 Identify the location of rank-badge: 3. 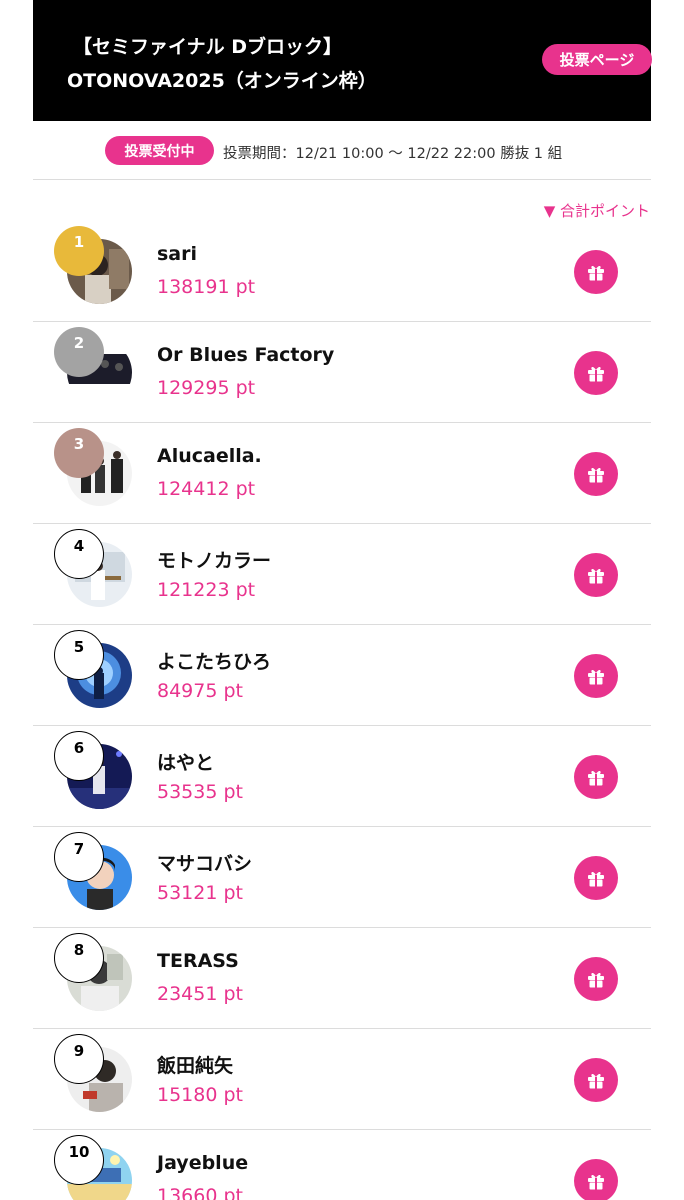
(79, 453).